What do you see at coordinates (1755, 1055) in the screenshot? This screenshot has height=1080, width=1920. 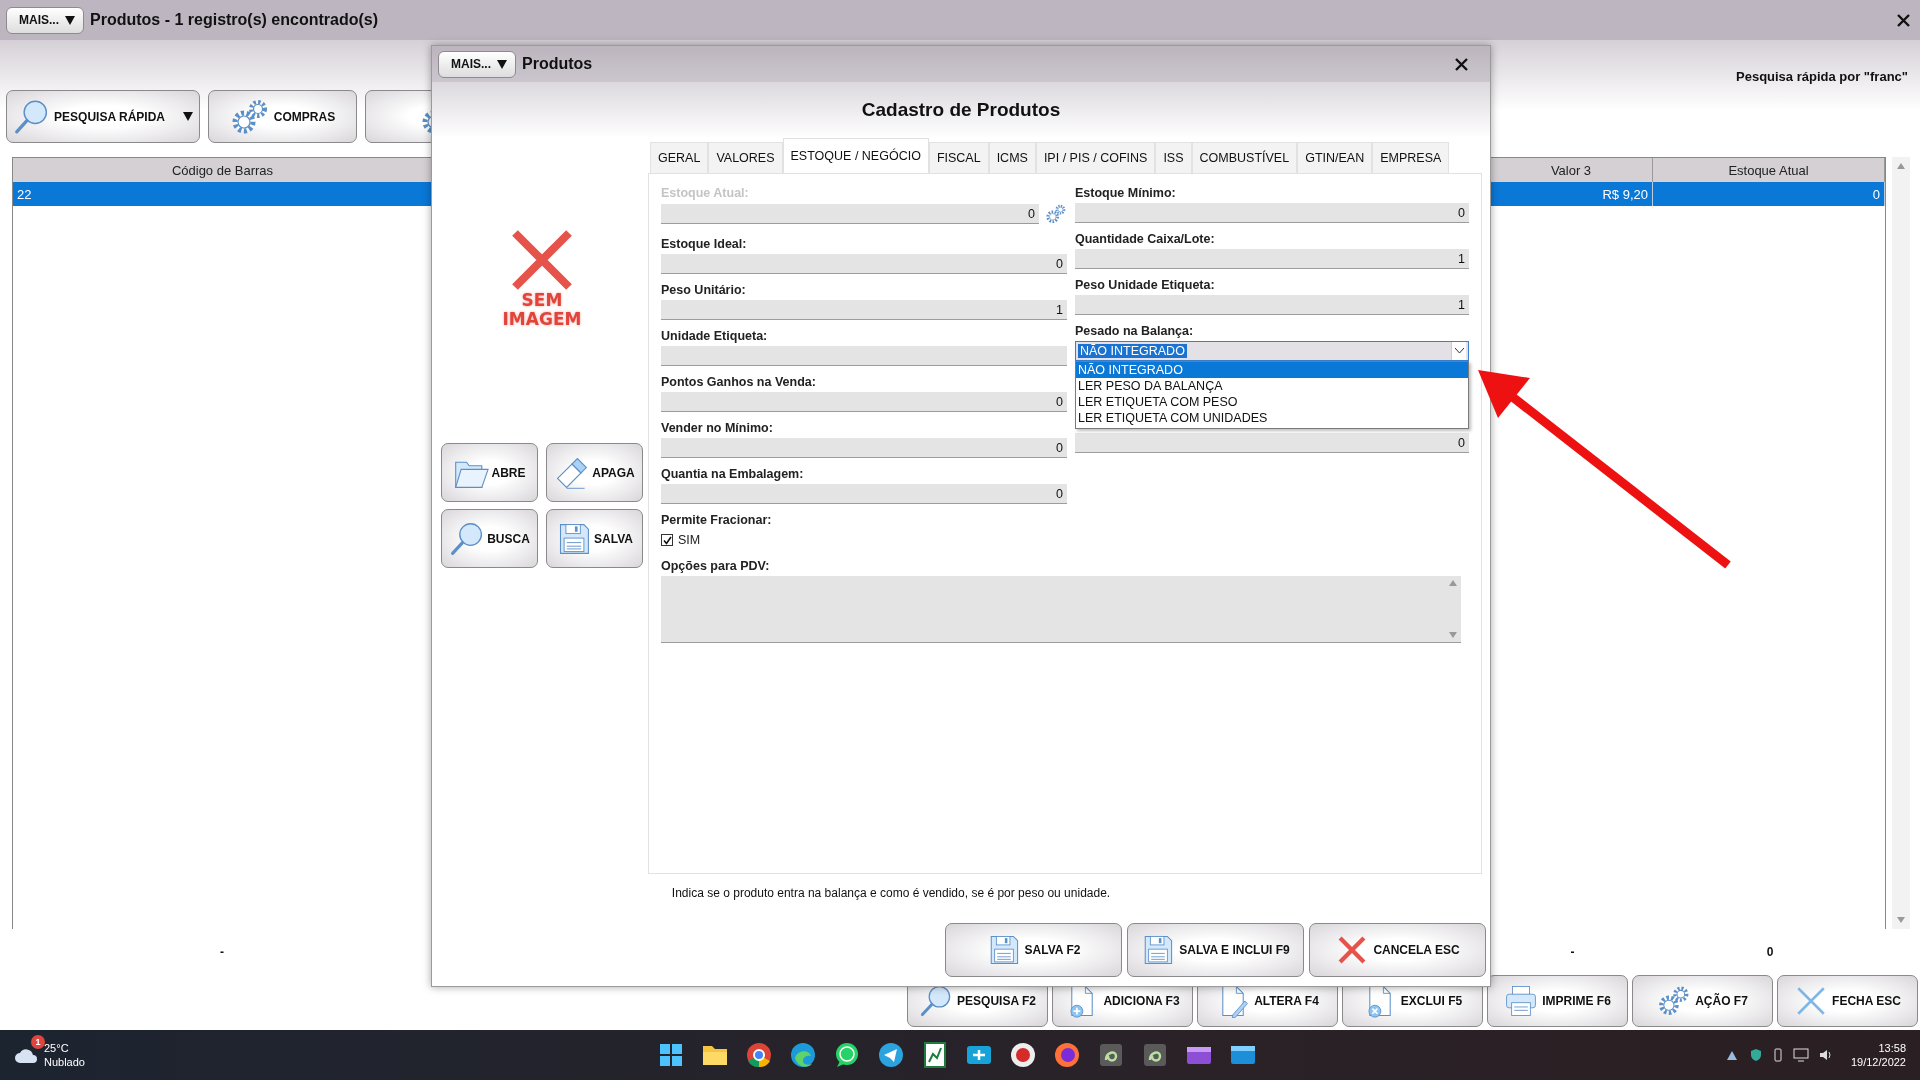 I see `shield-icon` at bounding box center [1755, 1055].